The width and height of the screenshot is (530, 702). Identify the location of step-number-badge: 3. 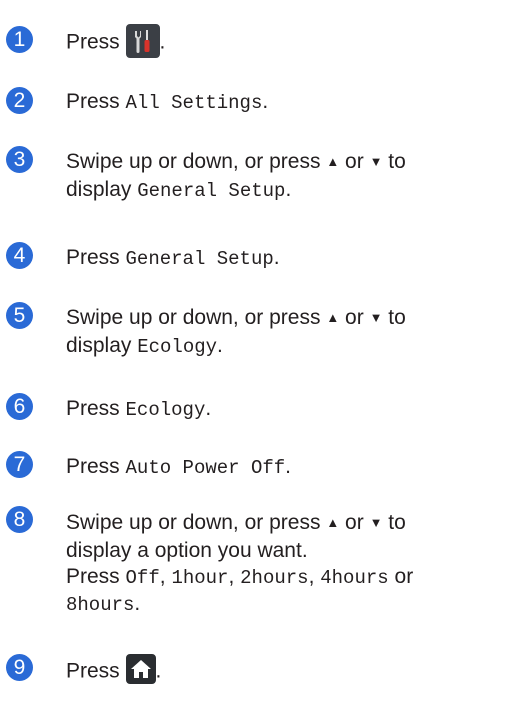
(19, 159).